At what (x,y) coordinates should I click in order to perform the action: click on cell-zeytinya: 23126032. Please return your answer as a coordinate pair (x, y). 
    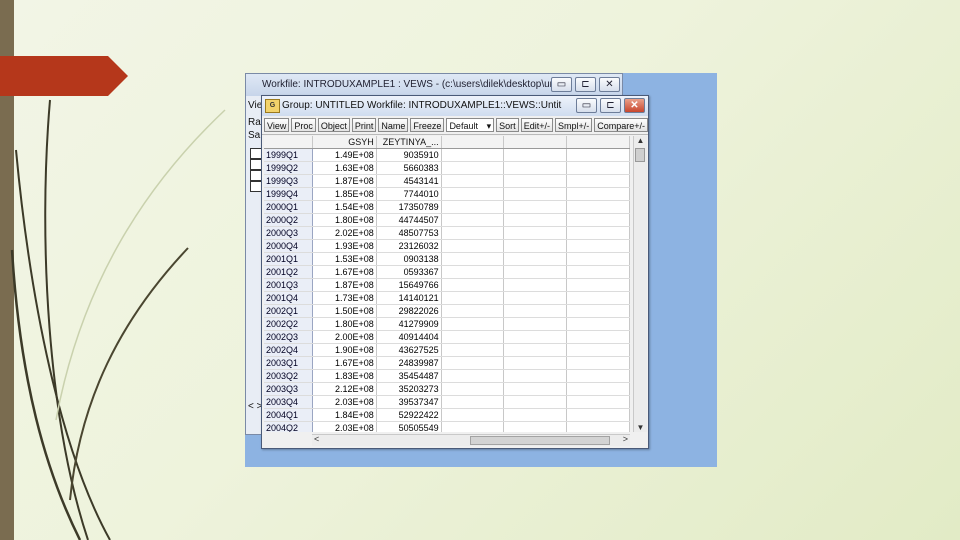
    Looking at the image, I should click on (409, 246).